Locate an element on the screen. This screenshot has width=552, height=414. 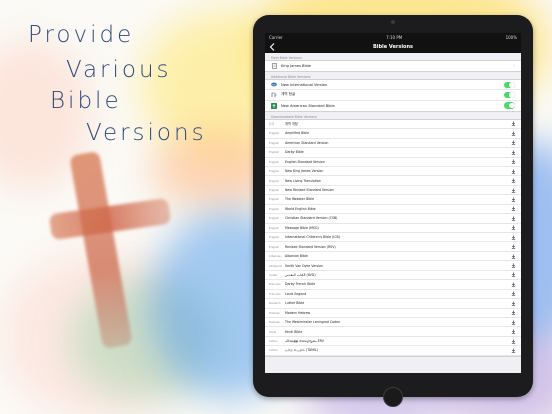
camera-dot is located at coordinates (393, 22).